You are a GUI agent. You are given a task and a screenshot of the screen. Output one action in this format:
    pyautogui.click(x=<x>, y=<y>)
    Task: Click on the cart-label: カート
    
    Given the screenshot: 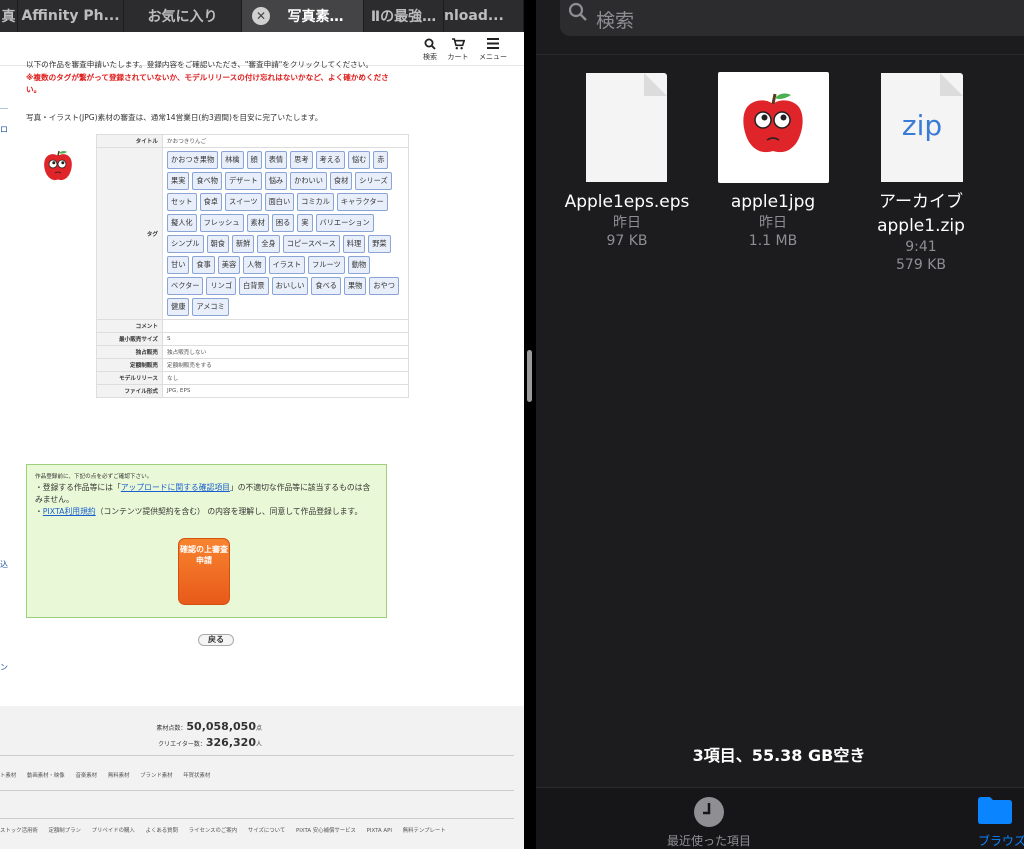 What is the action you would take?
    pyautogui.click(x=458, y=57)
    